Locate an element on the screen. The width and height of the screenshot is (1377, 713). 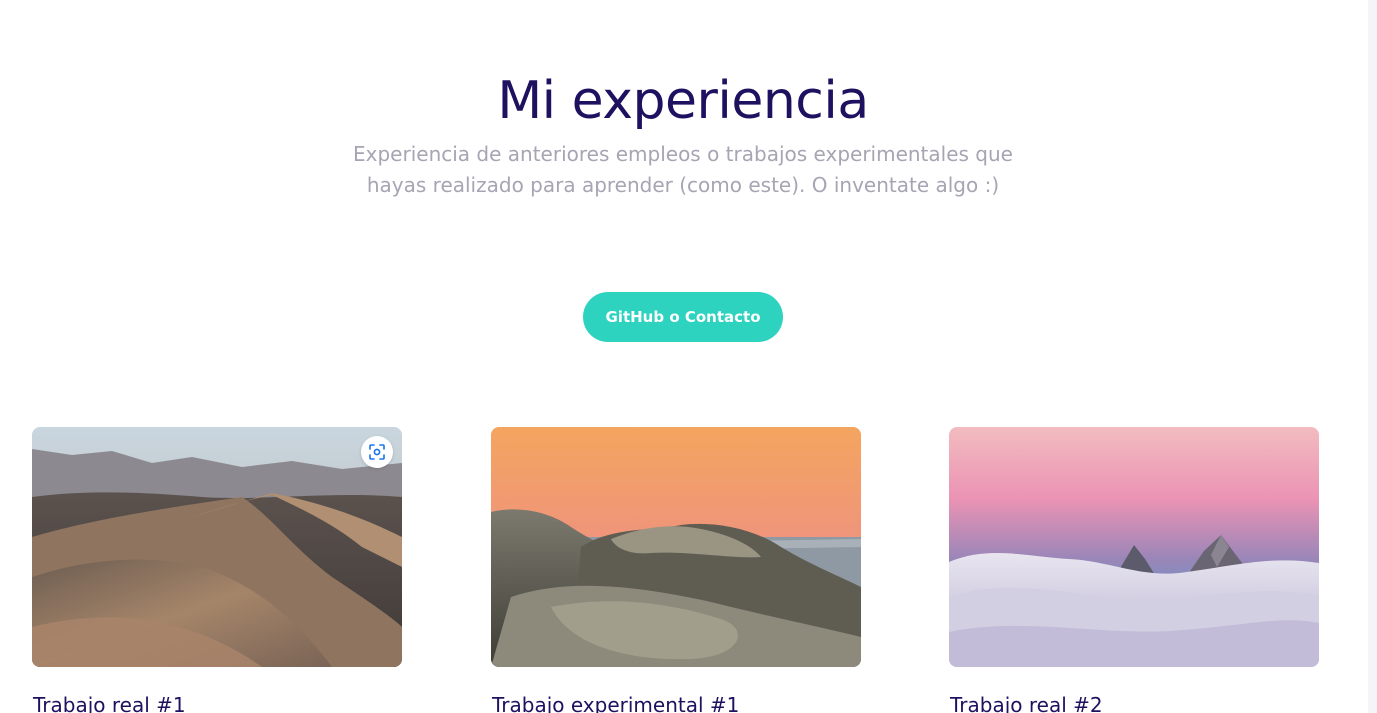
experience-card-1: Trabajo real #1 is located at coordinates (217, 570).